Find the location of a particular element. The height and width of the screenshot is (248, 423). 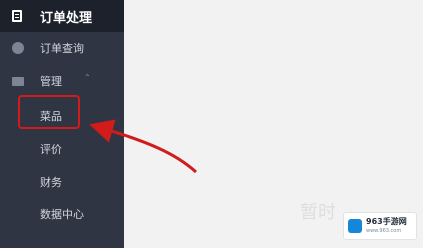

sidebar-group-label: 管理 is located at coordinates (51, 81).